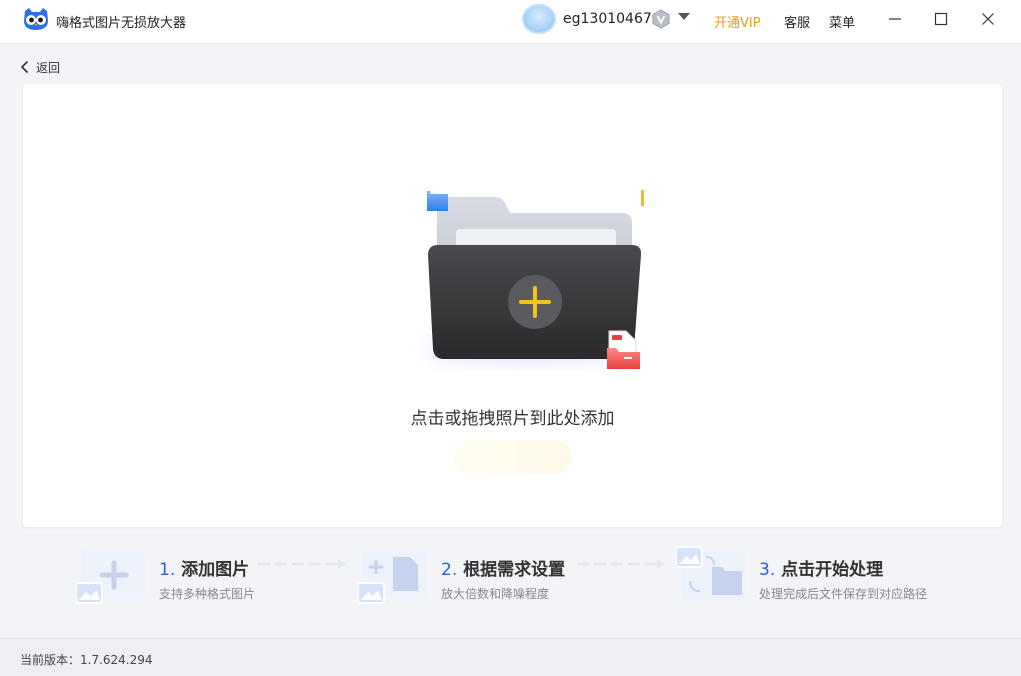  What do you see at coordinates (512, 416) in the screenshot?
I see `upload-prompt: 点击或拖拽照片到此处添加` at bounding box center [512, 416].